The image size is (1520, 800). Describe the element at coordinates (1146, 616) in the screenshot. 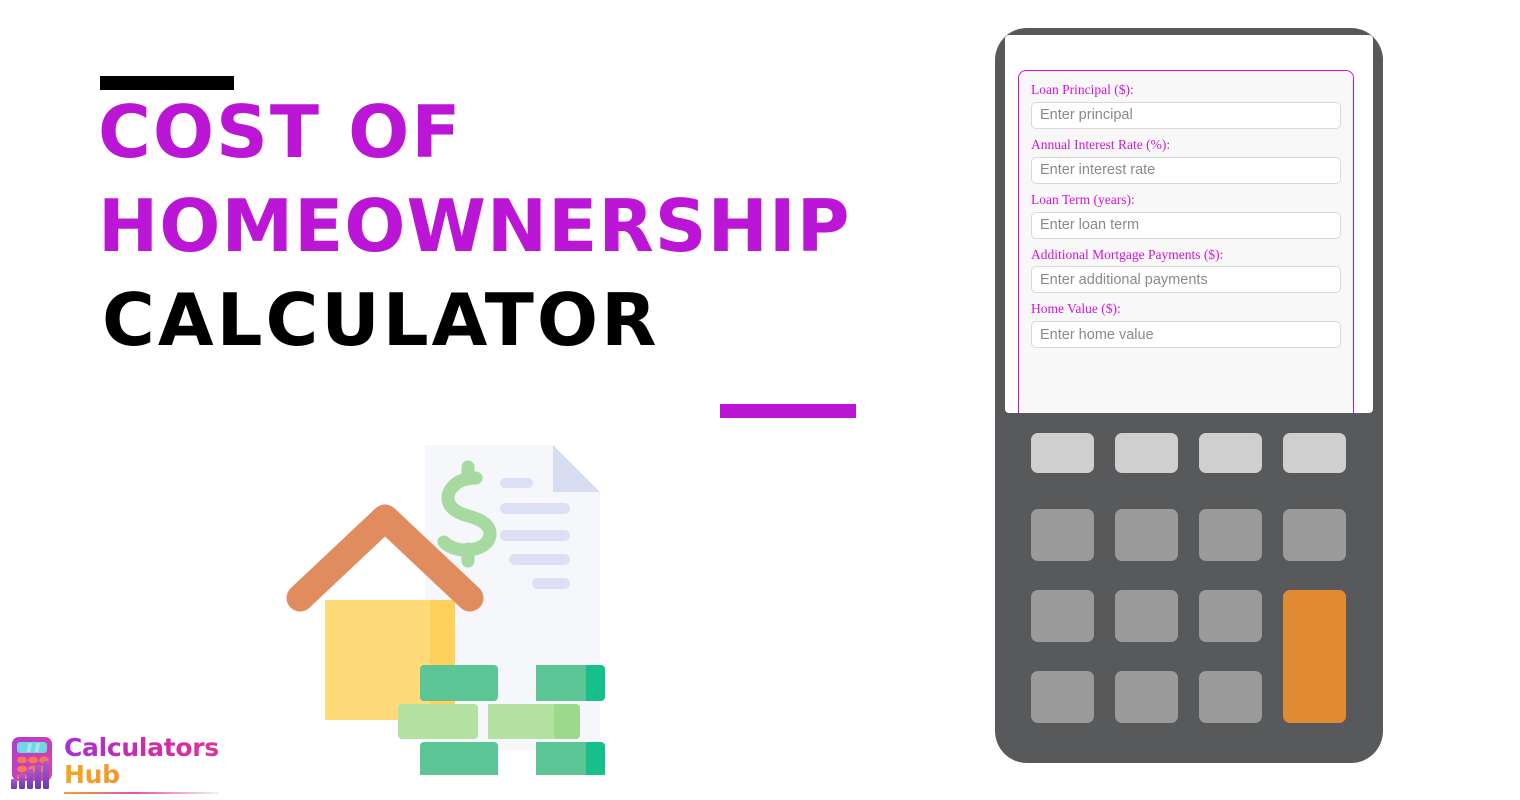

I see `key-r3c2` at that location.